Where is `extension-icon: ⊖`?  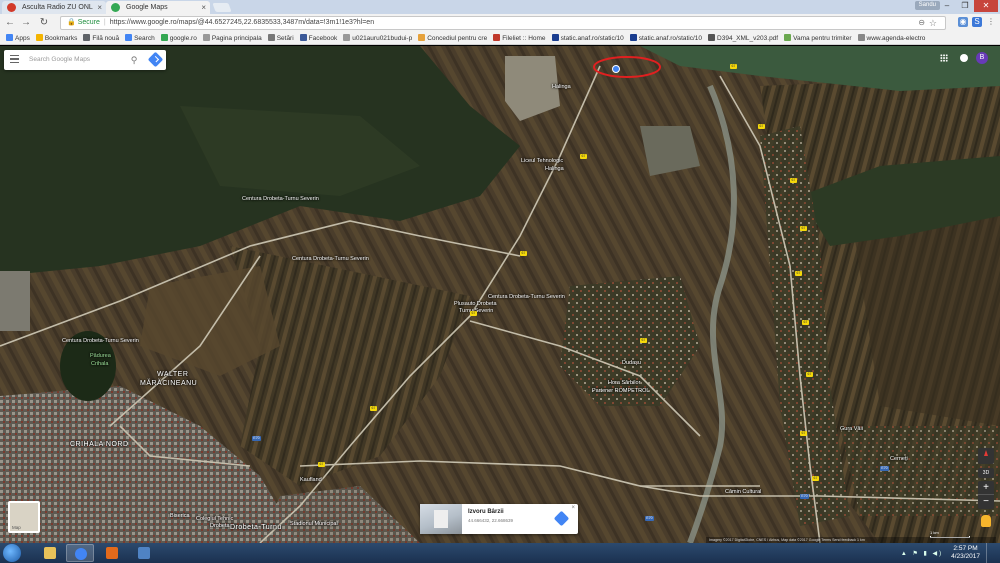 extension-icon: ⊖ is located at coordinates (921, 23).